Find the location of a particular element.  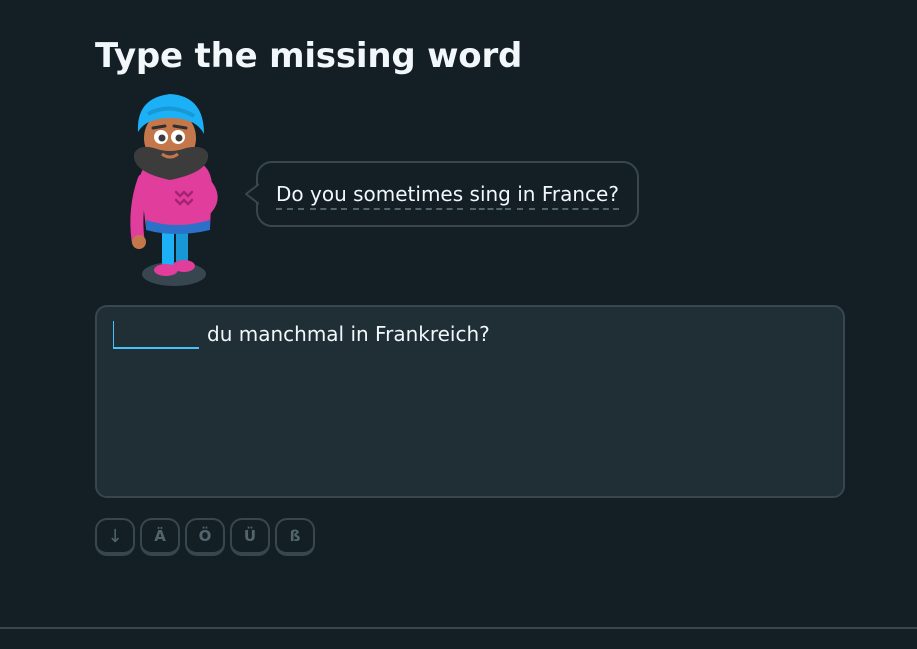

hint-word: sometimes is located at coordinates (408, 196).